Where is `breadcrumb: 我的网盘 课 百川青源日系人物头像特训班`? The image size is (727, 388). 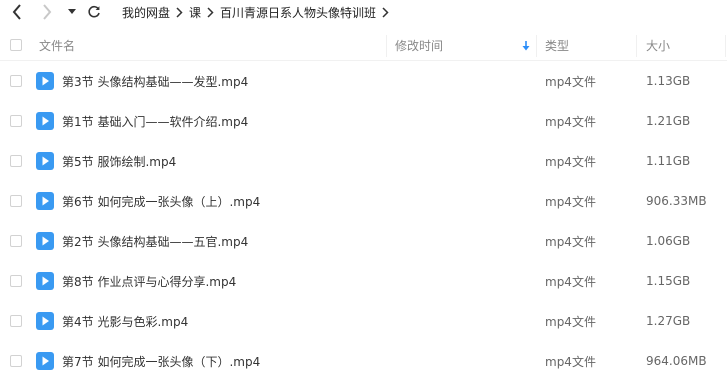
breadcrumb: 我的网盘 课 百川青源日系人物头像特训班 is located at coordinates (258, 12).